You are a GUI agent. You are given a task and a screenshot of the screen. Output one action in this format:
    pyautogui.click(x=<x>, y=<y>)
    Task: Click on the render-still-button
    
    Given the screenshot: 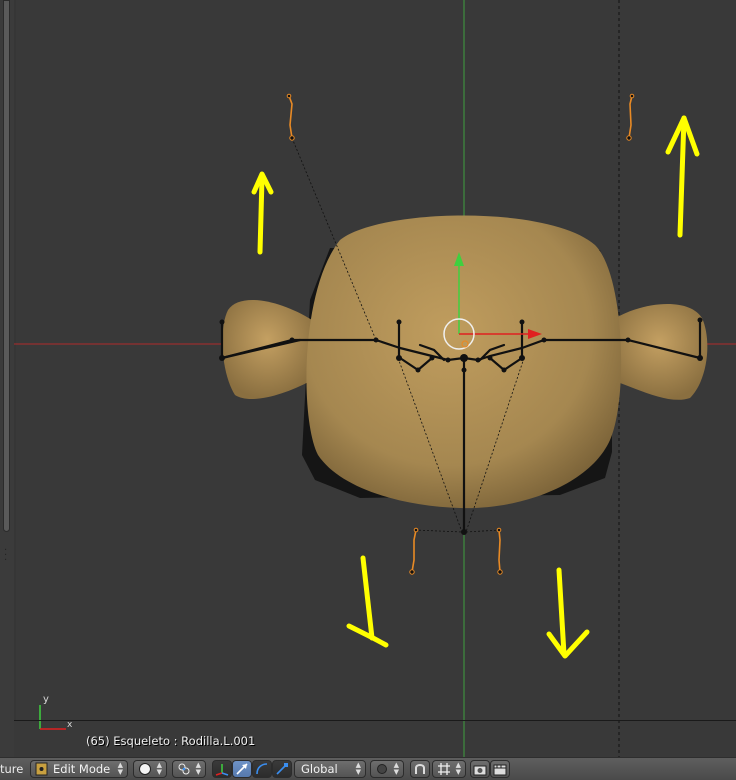 What is the action you would take?
    pyautogui.click(x=480, y=769)
    